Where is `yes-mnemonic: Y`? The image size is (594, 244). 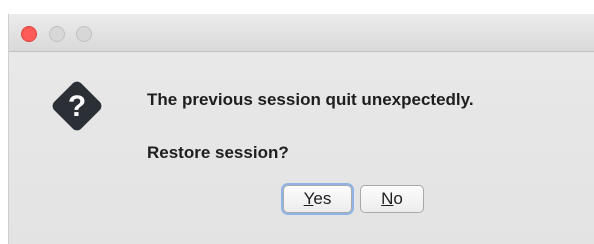
yes-mnemonic: Y is located at coordinates (308, 198).